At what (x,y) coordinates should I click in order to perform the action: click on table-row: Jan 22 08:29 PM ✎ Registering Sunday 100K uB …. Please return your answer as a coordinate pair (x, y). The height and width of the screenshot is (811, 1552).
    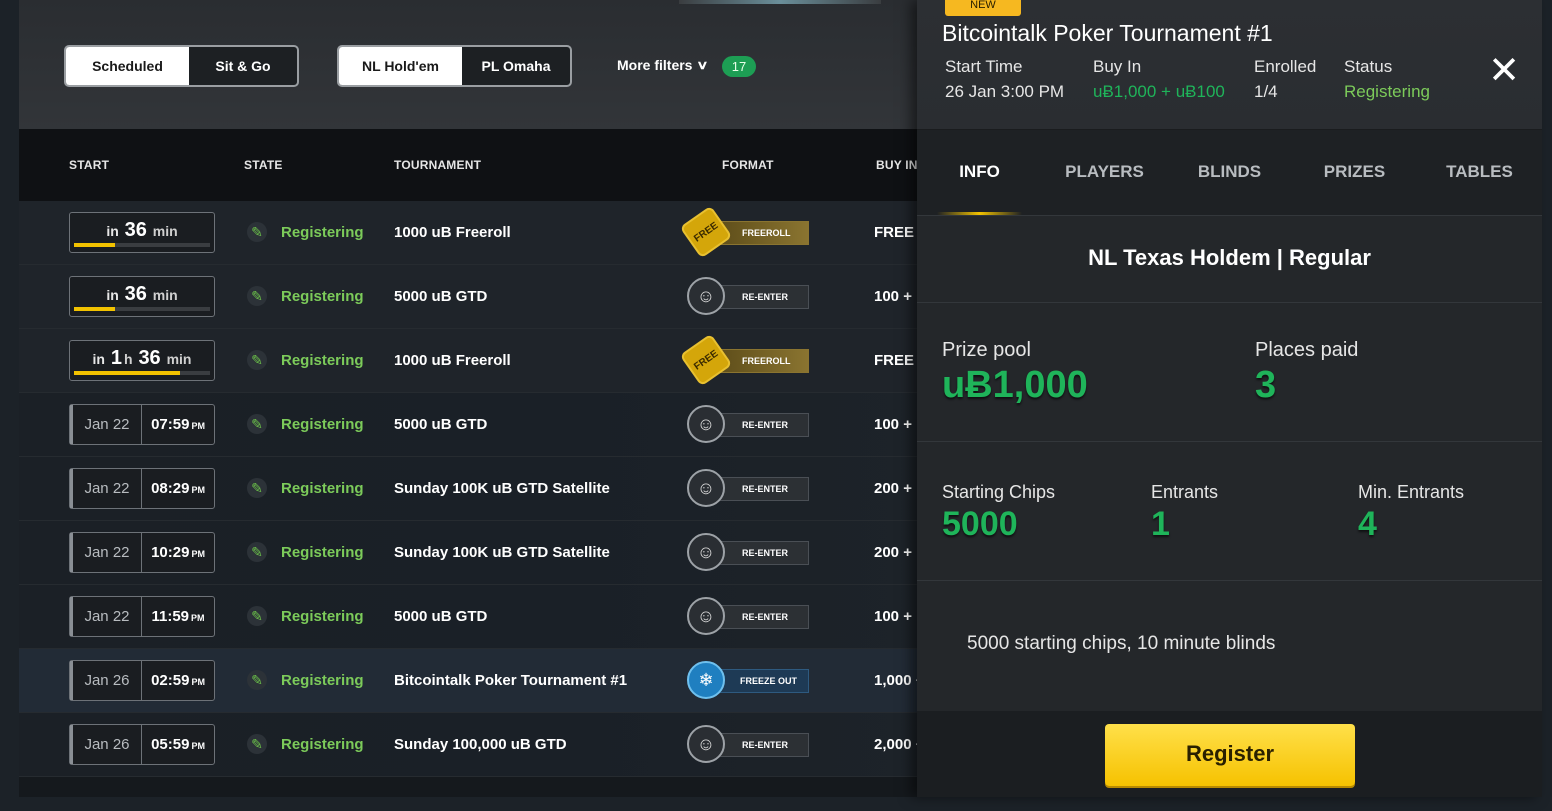
    Looking at the image, I should click on (469, 489).